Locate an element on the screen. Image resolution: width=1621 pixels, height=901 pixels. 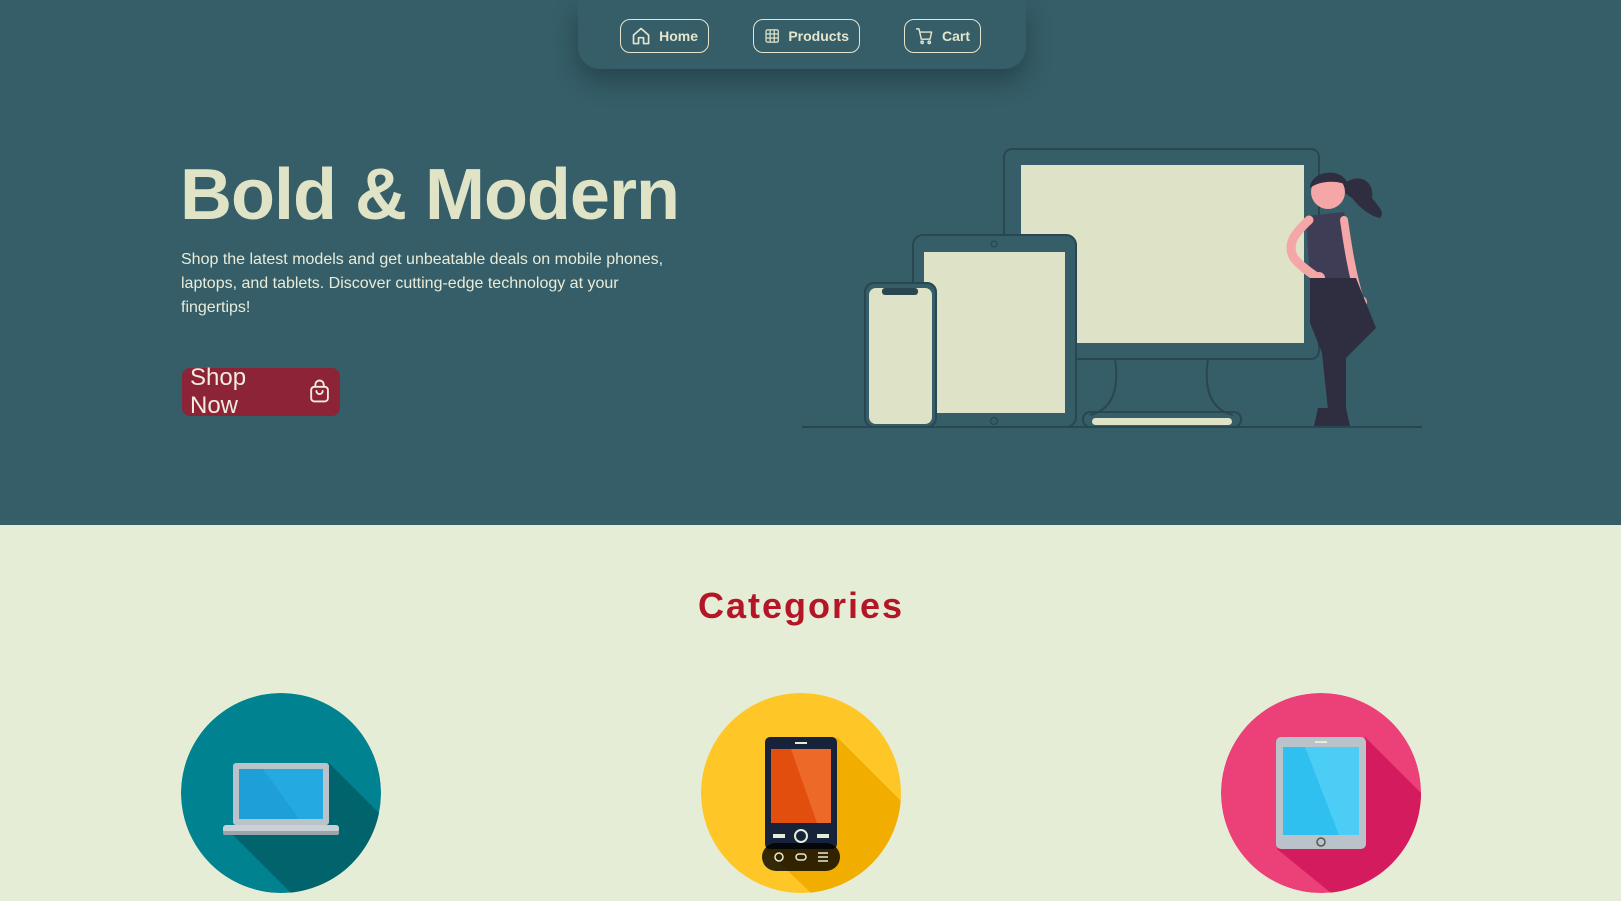
category-mobile-phones is located at coordinates (801, 793).